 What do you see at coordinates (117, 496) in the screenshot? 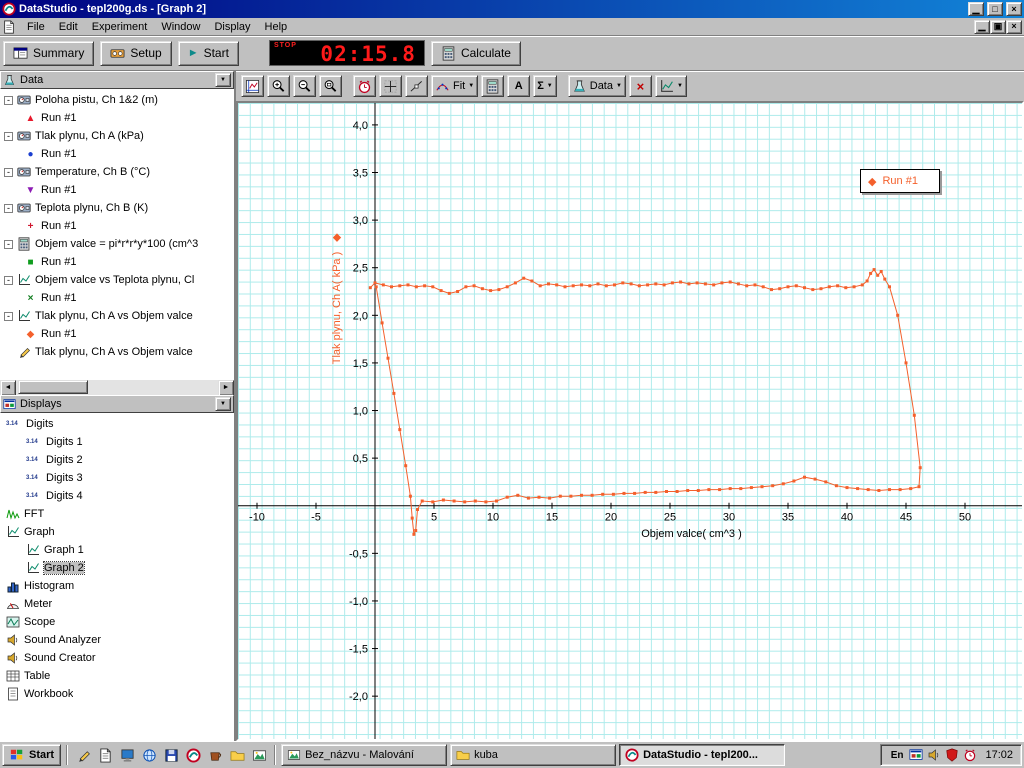
I see `display-item-row: 3.14 Digits 4` at bounding box center [117, 496].